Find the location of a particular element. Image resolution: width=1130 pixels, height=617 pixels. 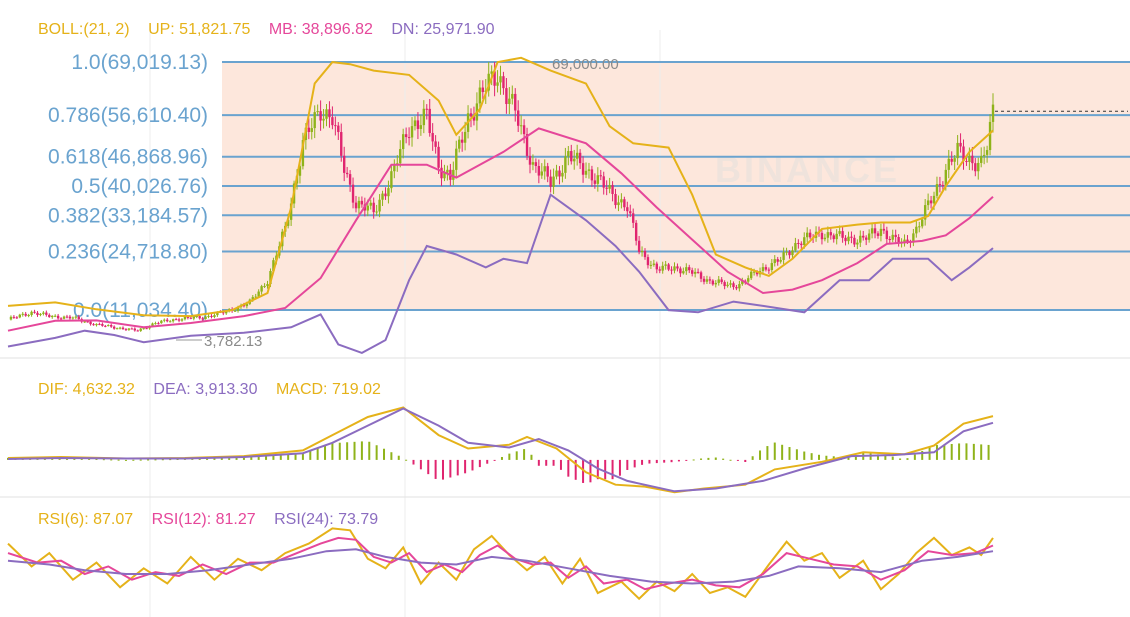

macd-dea-line is located at coordinates (500, 450).